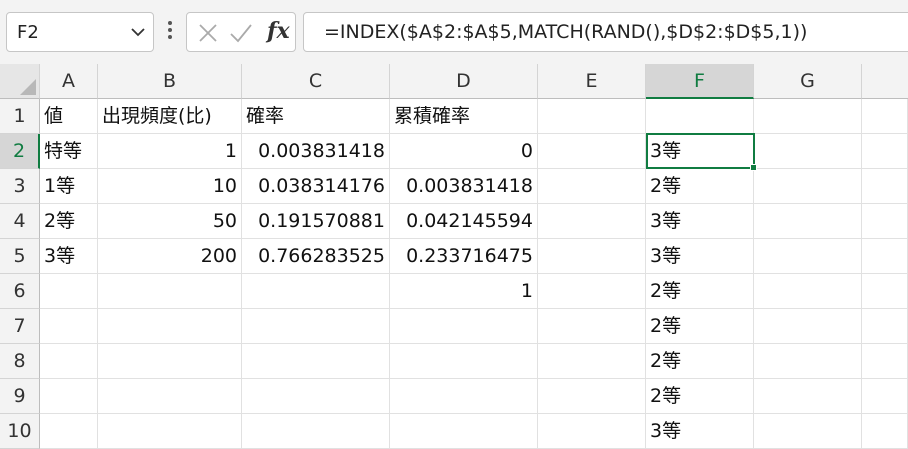 The image size is (908, 449). Describe the element at coordinates (69, 361) in the screenshot. I see `cell-a8` at that location.